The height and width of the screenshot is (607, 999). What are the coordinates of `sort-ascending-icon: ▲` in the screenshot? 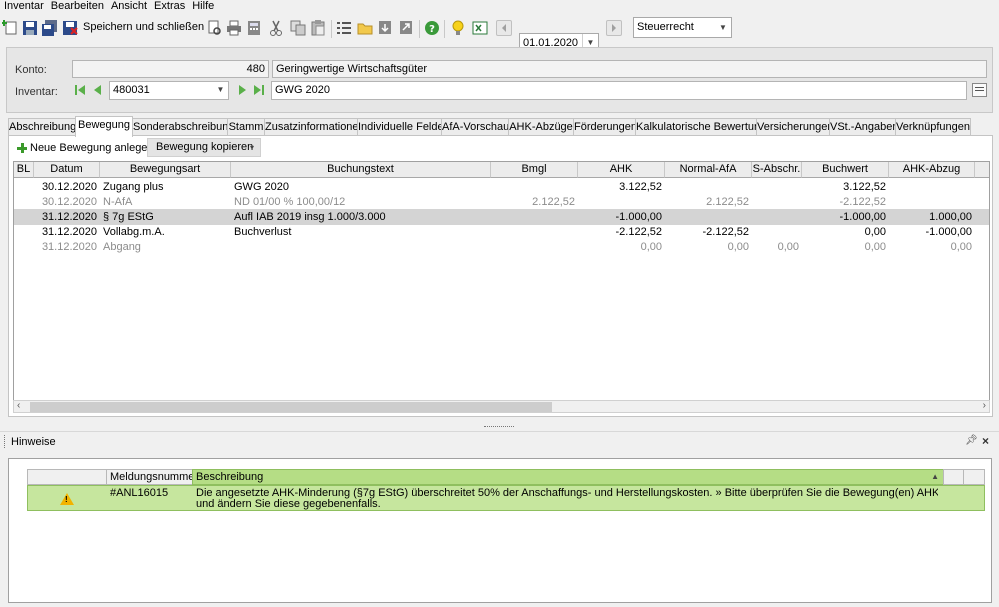 It's located at (935, 477).